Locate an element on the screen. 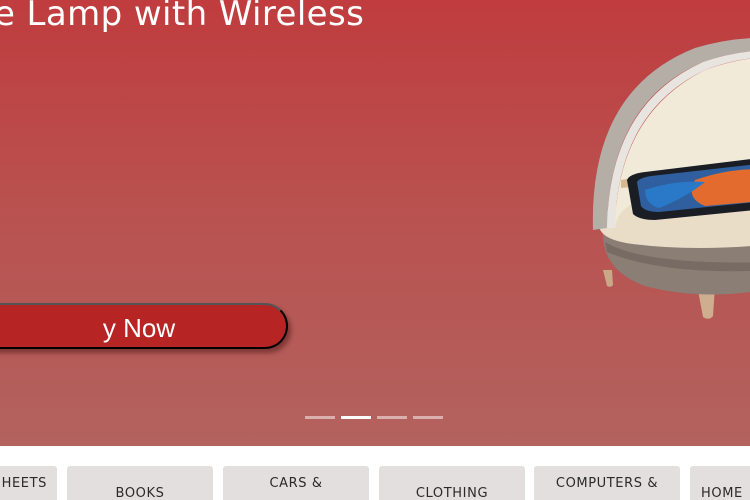  category-label: HEETS is located at coordinates (24, 483).